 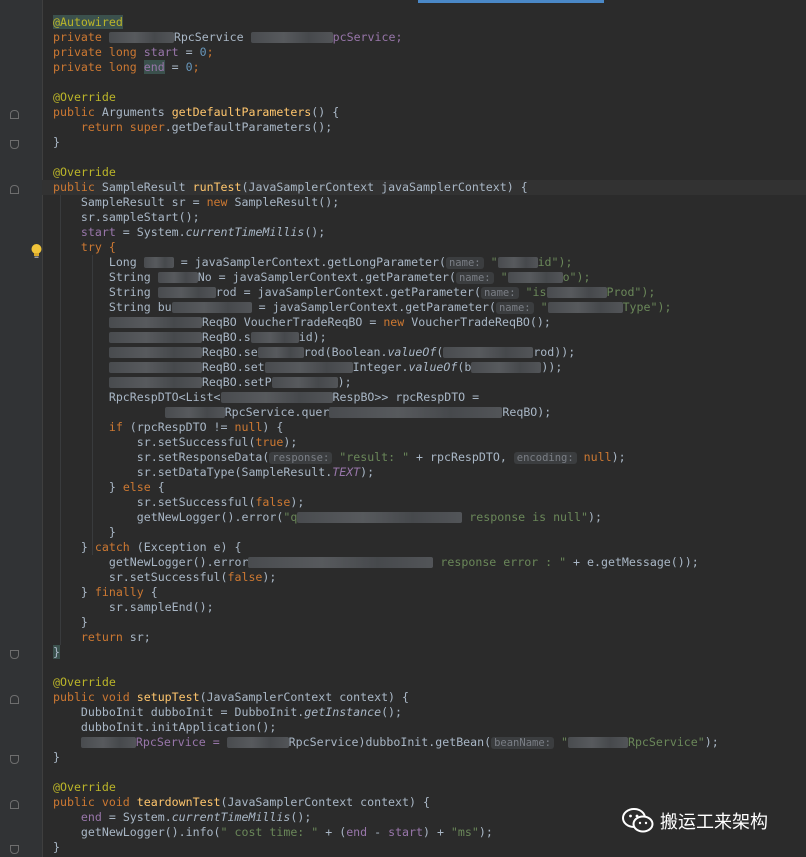 I want to click on code-token: ) +, so click(x=437, y=832).